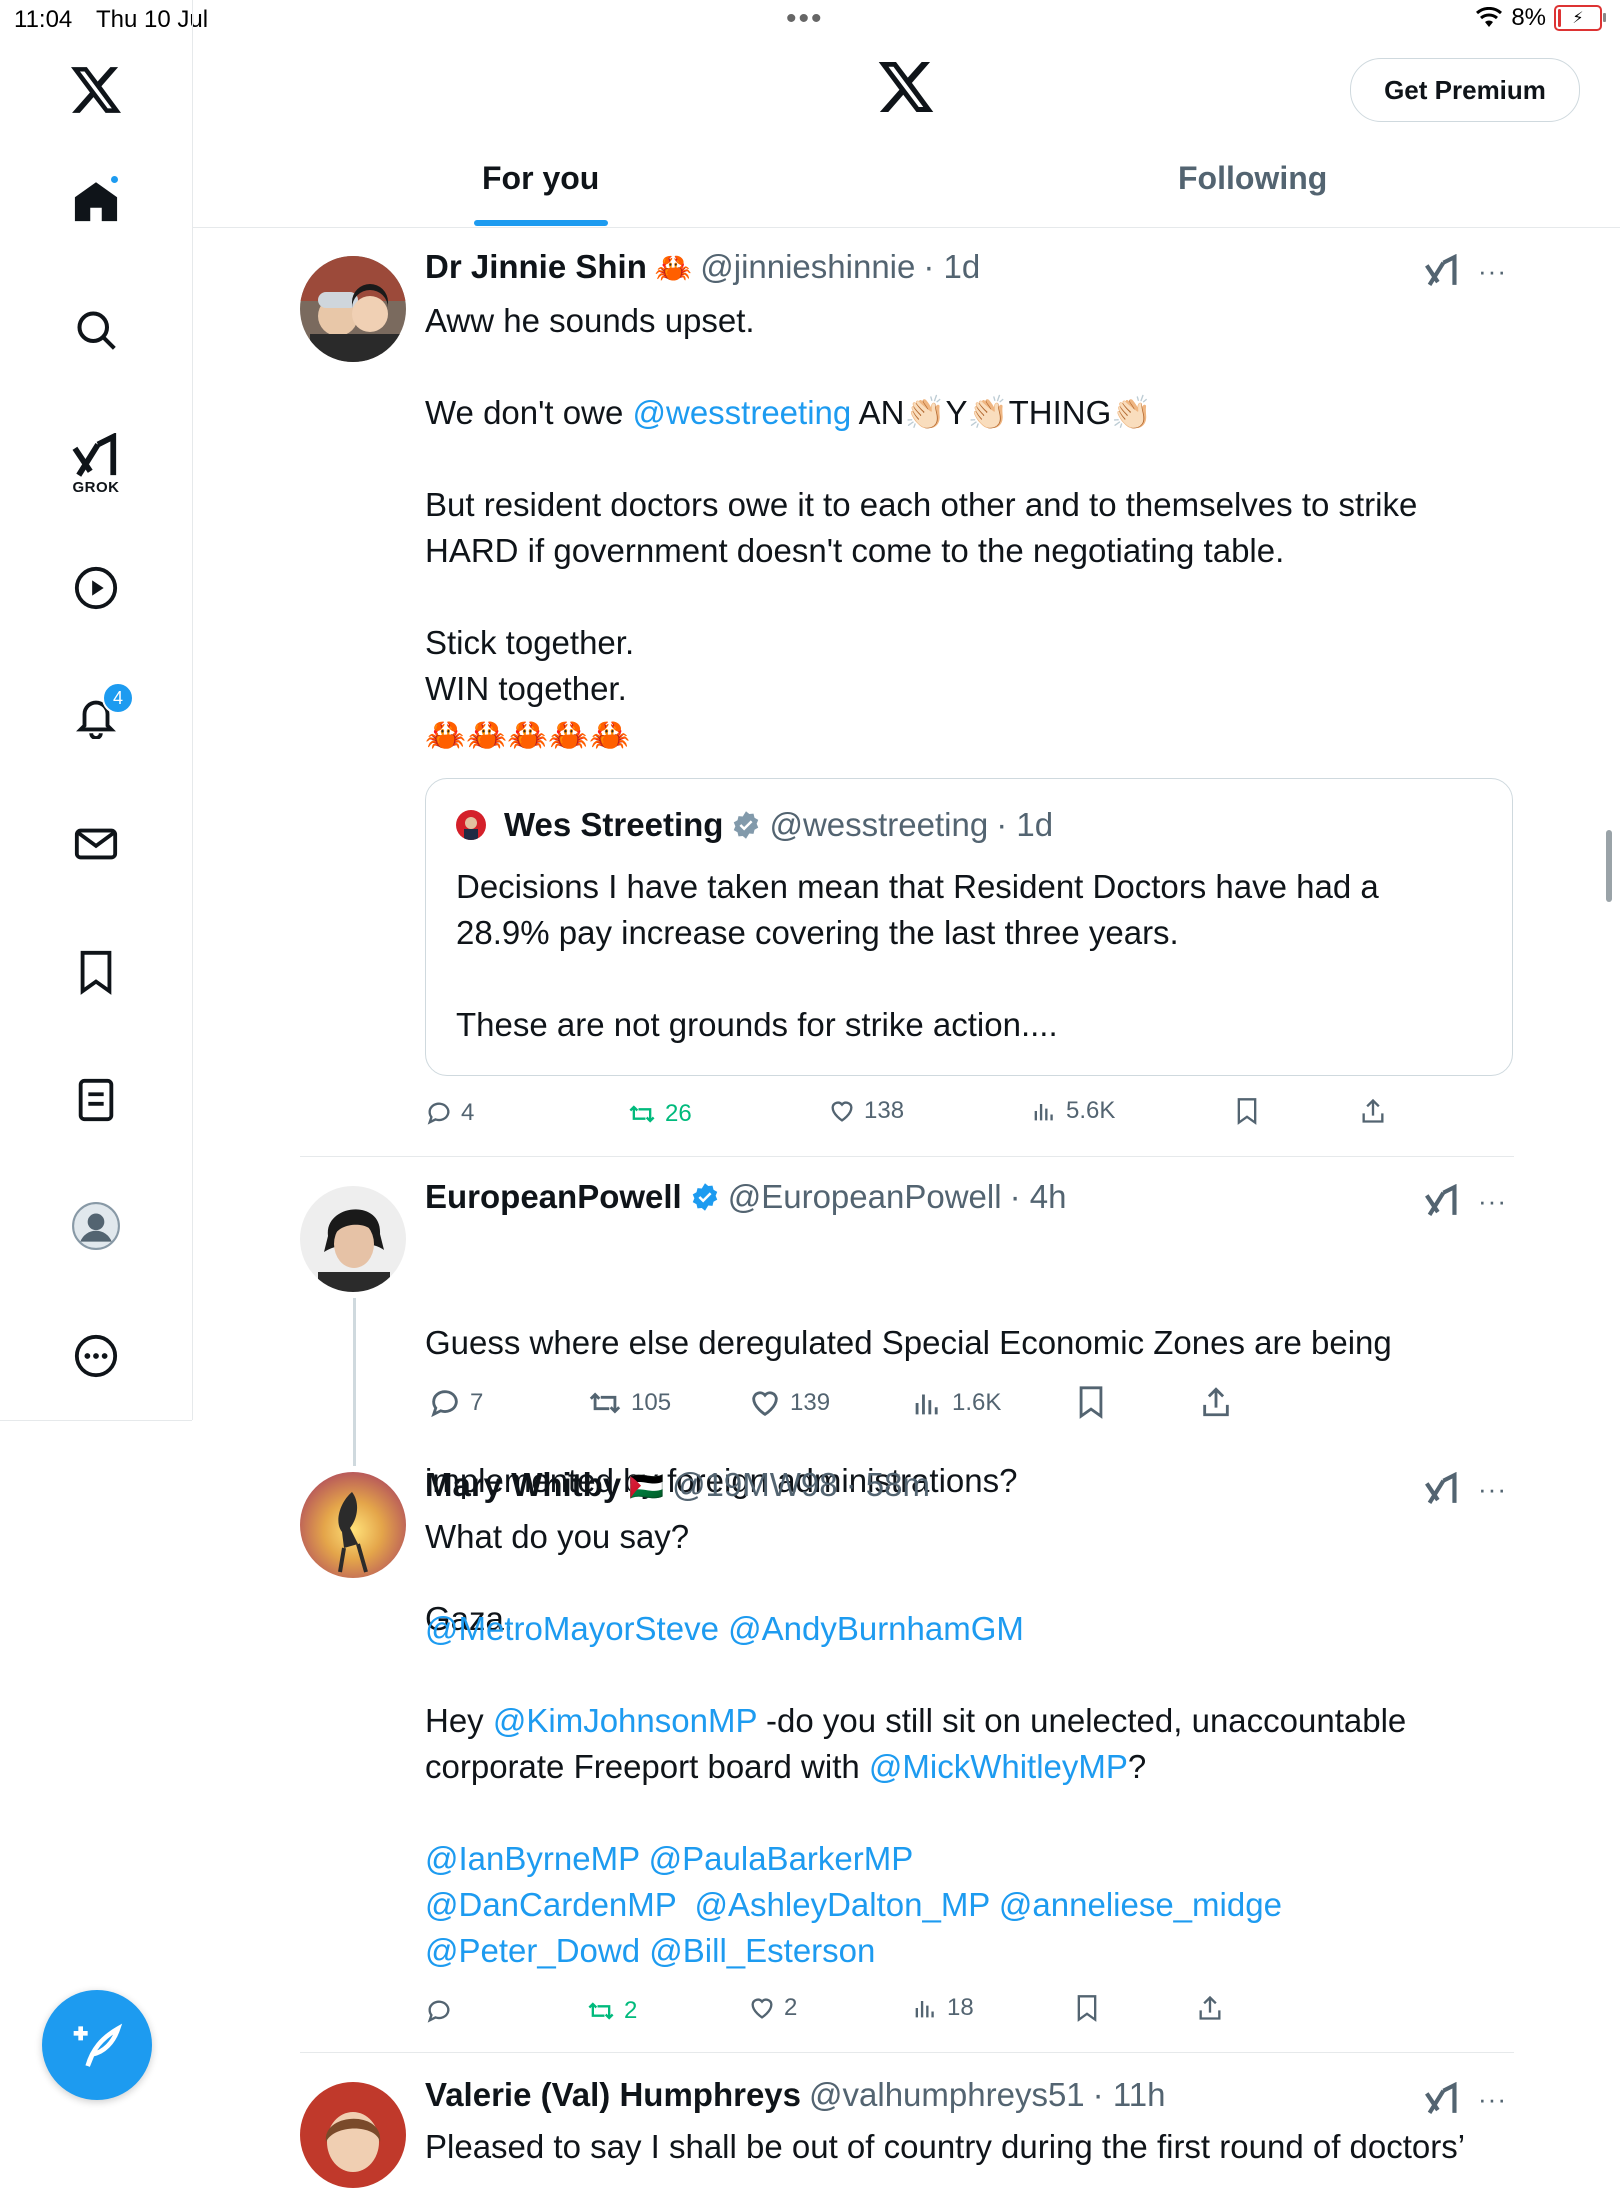 The height and width of the screenshot is (2188, 1620). I want to click on sidebar-item-messages, so click(96, 844).